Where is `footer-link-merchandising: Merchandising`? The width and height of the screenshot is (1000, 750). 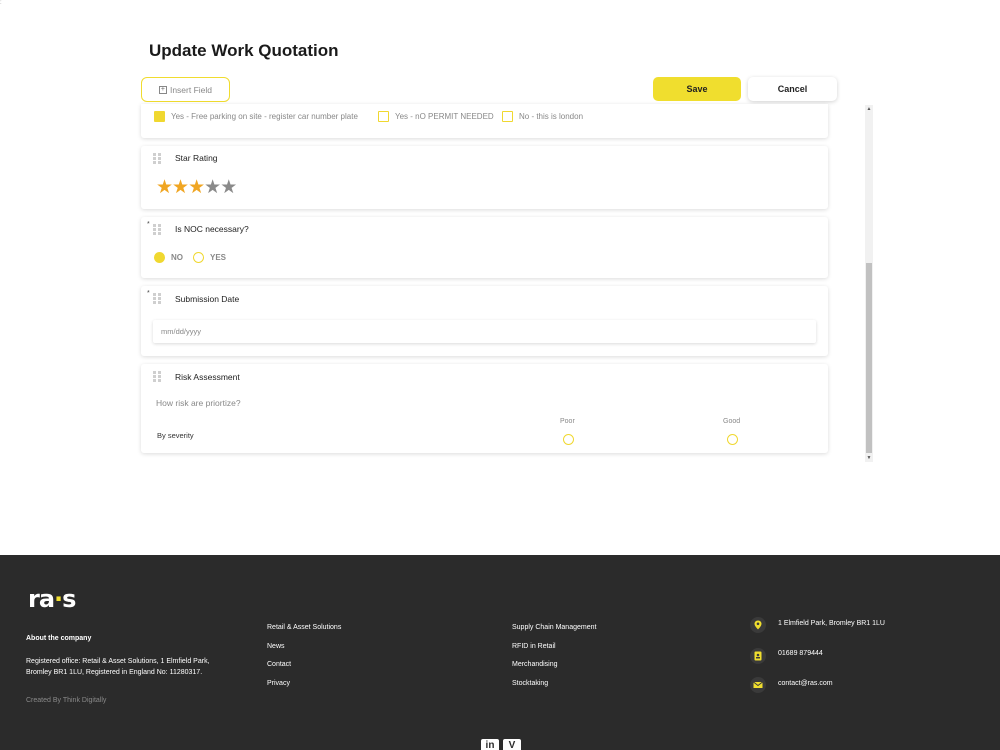
footer-link-merchandising: Merchandising is located at coordinates (535, 664).